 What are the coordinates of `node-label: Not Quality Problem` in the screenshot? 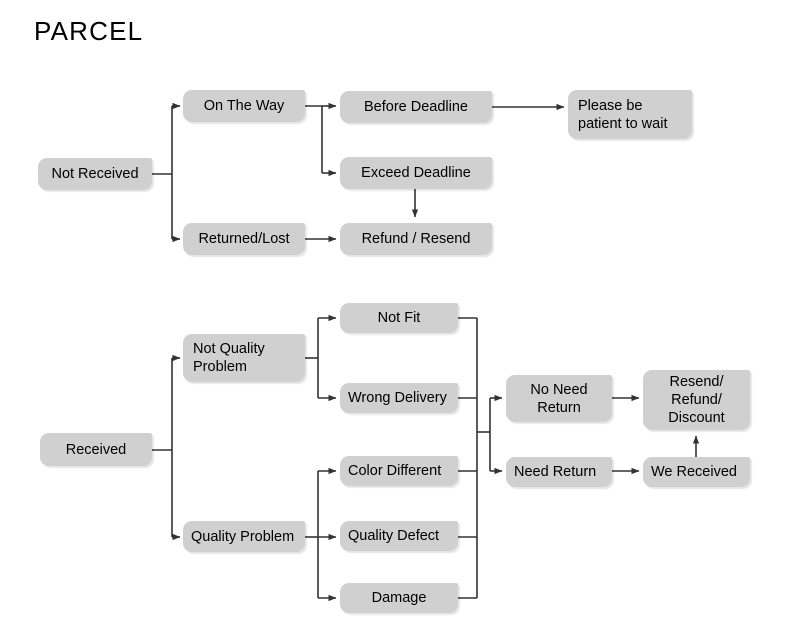 It's located at (229, 358).